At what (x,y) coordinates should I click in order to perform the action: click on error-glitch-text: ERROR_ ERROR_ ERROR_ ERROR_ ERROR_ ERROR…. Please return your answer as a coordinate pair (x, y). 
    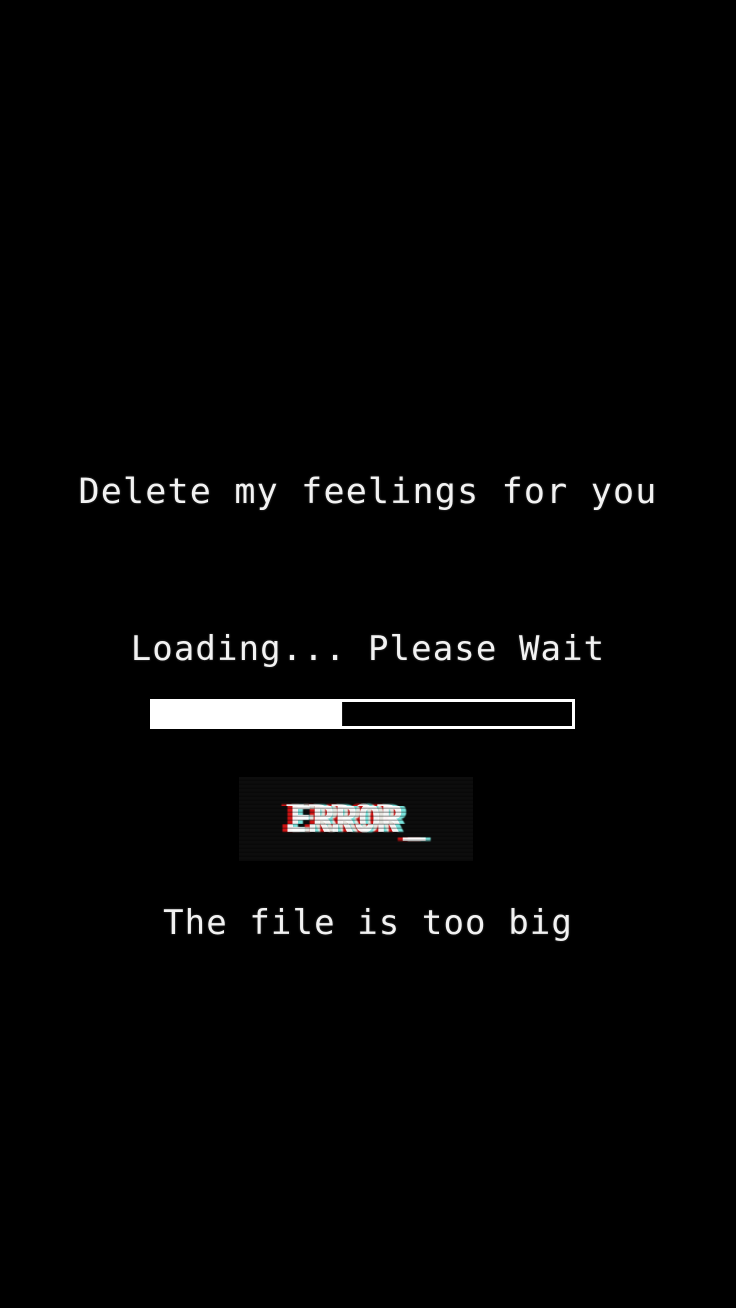
    Looking at the image, I should click on (356, 819).